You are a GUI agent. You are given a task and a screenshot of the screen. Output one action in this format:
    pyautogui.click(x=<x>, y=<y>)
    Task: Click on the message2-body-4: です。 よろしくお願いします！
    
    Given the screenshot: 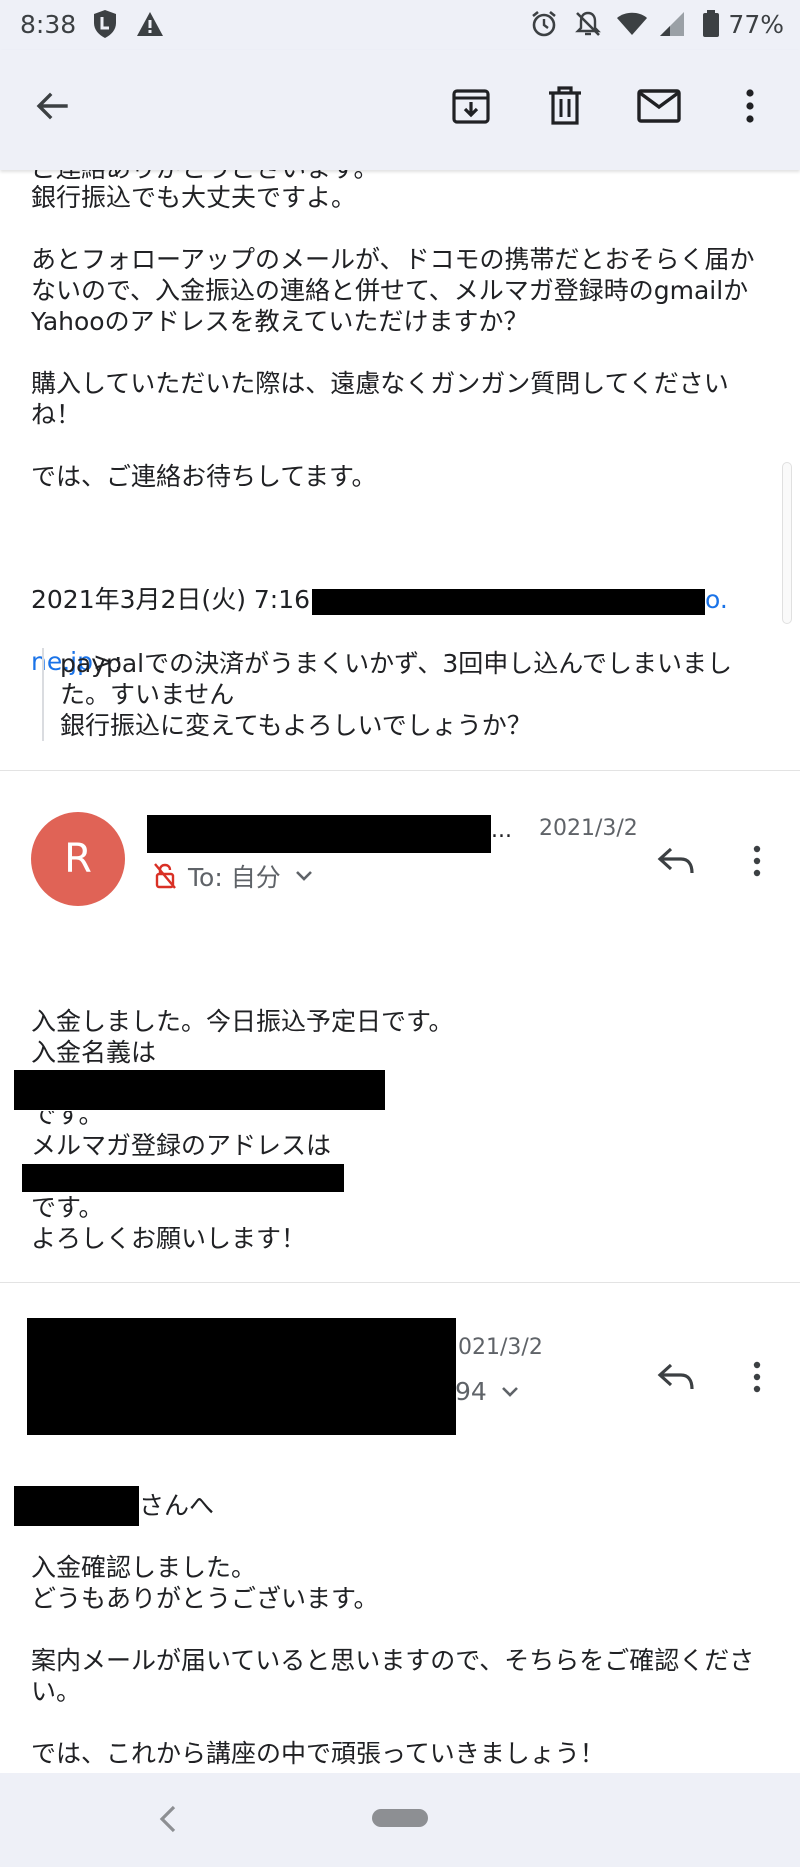 What is the action you would take?
    pyautogui.click(x=169, y=1223)
    